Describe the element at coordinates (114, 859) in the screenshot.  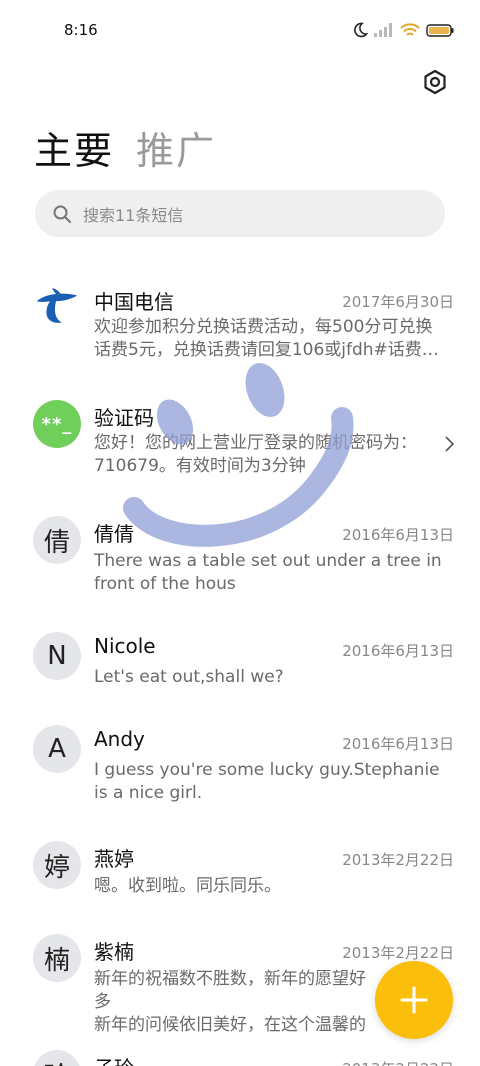
I see `contact-name: 燕婷` at that location.